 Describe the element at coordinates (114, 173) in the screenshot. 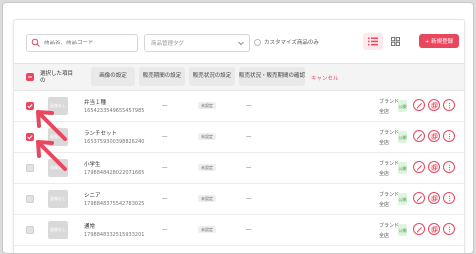

I see `product-code: 1798848428022071665` at that location.